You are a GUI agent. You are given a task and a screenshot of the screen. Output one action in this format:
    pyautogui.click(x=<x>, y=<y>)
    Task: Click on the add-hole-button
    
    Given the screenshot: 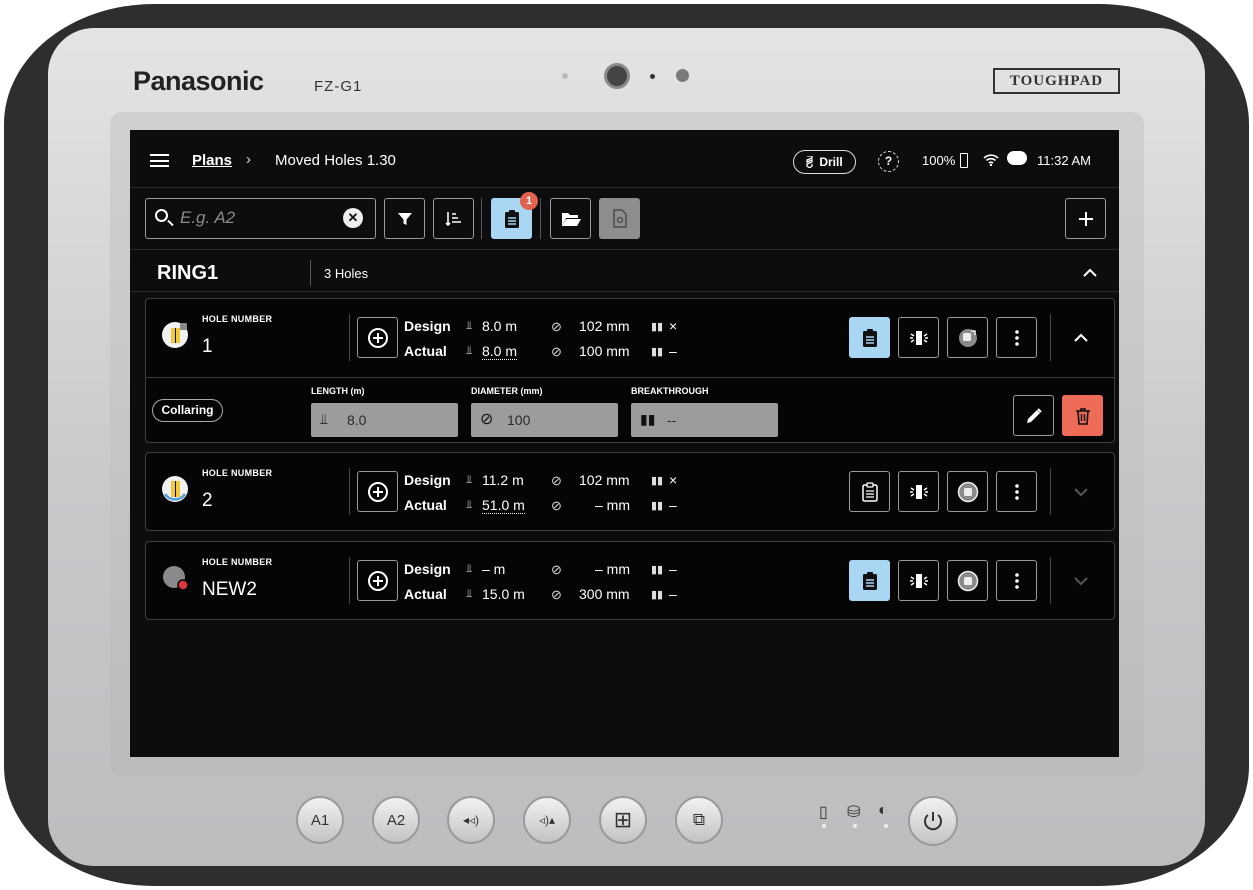 What is the action you would take?
    pyautogui.click(x=1085, y=218)
    